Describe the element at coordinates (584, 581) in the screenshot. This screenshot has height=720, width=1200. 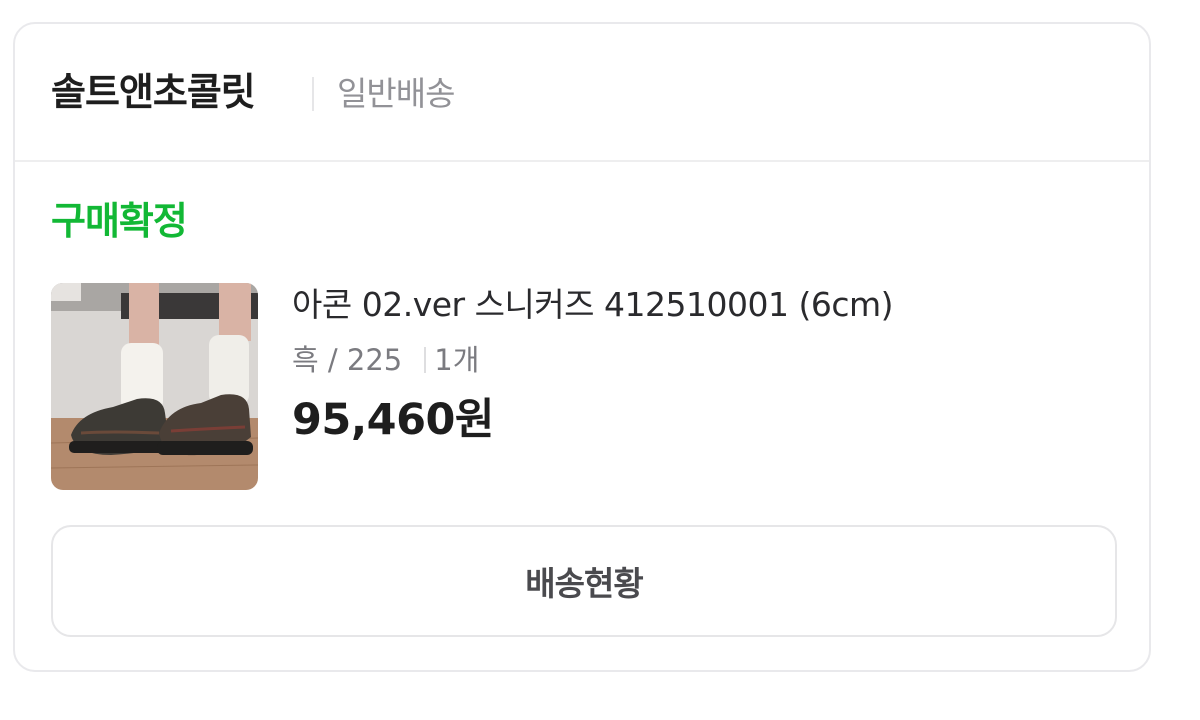
I see `delivery-tracking-button: 배송현황` at that location.